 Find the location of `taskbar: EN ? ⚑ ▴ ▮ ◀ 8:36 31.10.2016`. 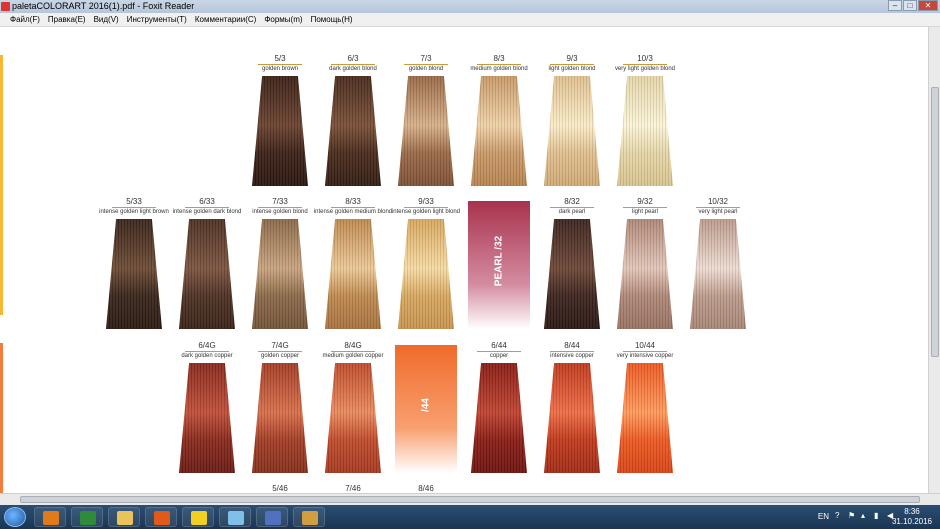

taskbar: EN ? ⚑ ▴ ▮ ◀ 8:36 31.10.2016 is located at coordinates (470, 517).